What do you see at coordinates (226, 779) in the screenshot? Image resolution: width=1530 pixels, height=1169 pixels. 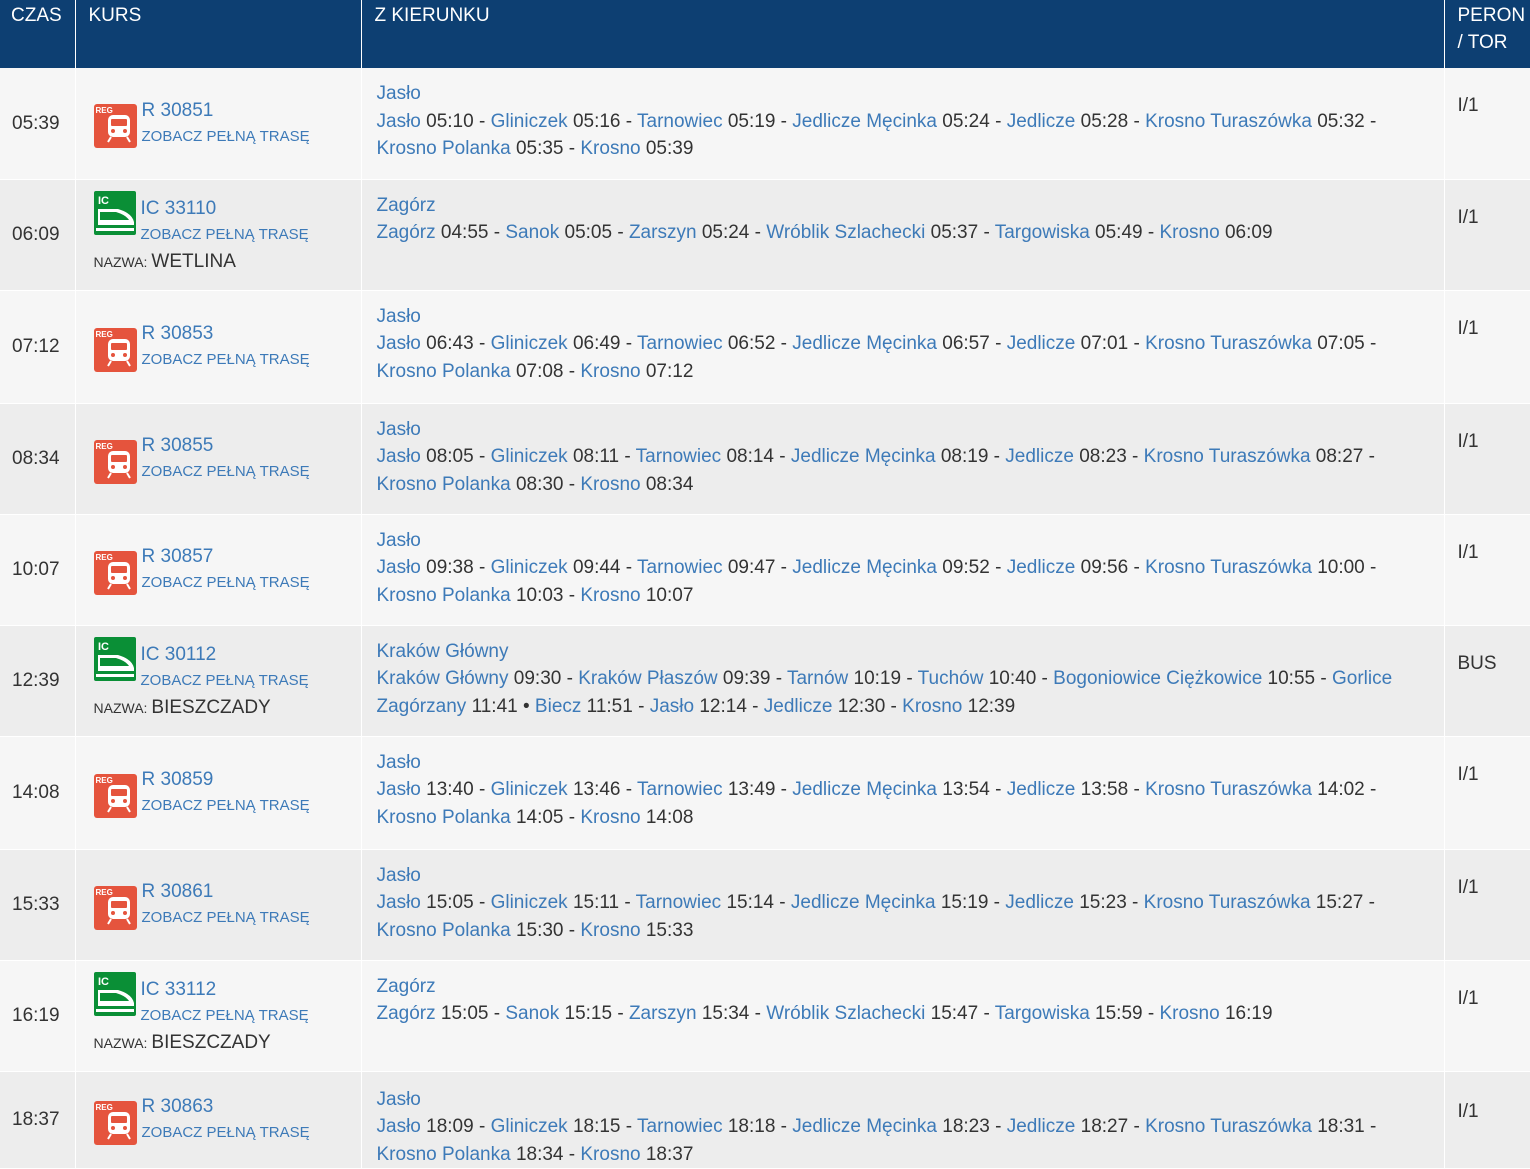 I see `course-number-link: R 30859` at bounding box center [226, 779].